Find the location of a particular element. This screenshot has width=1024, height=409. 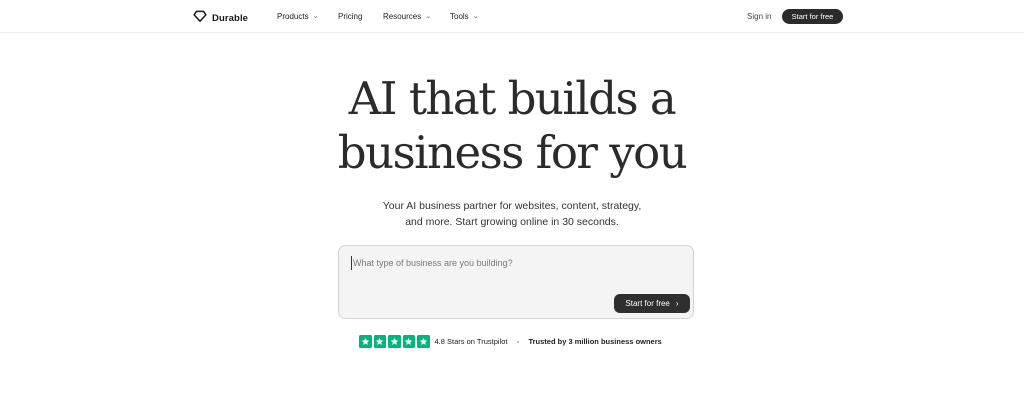

sign-in-link: Sign in is located at coordinates (759, 16).